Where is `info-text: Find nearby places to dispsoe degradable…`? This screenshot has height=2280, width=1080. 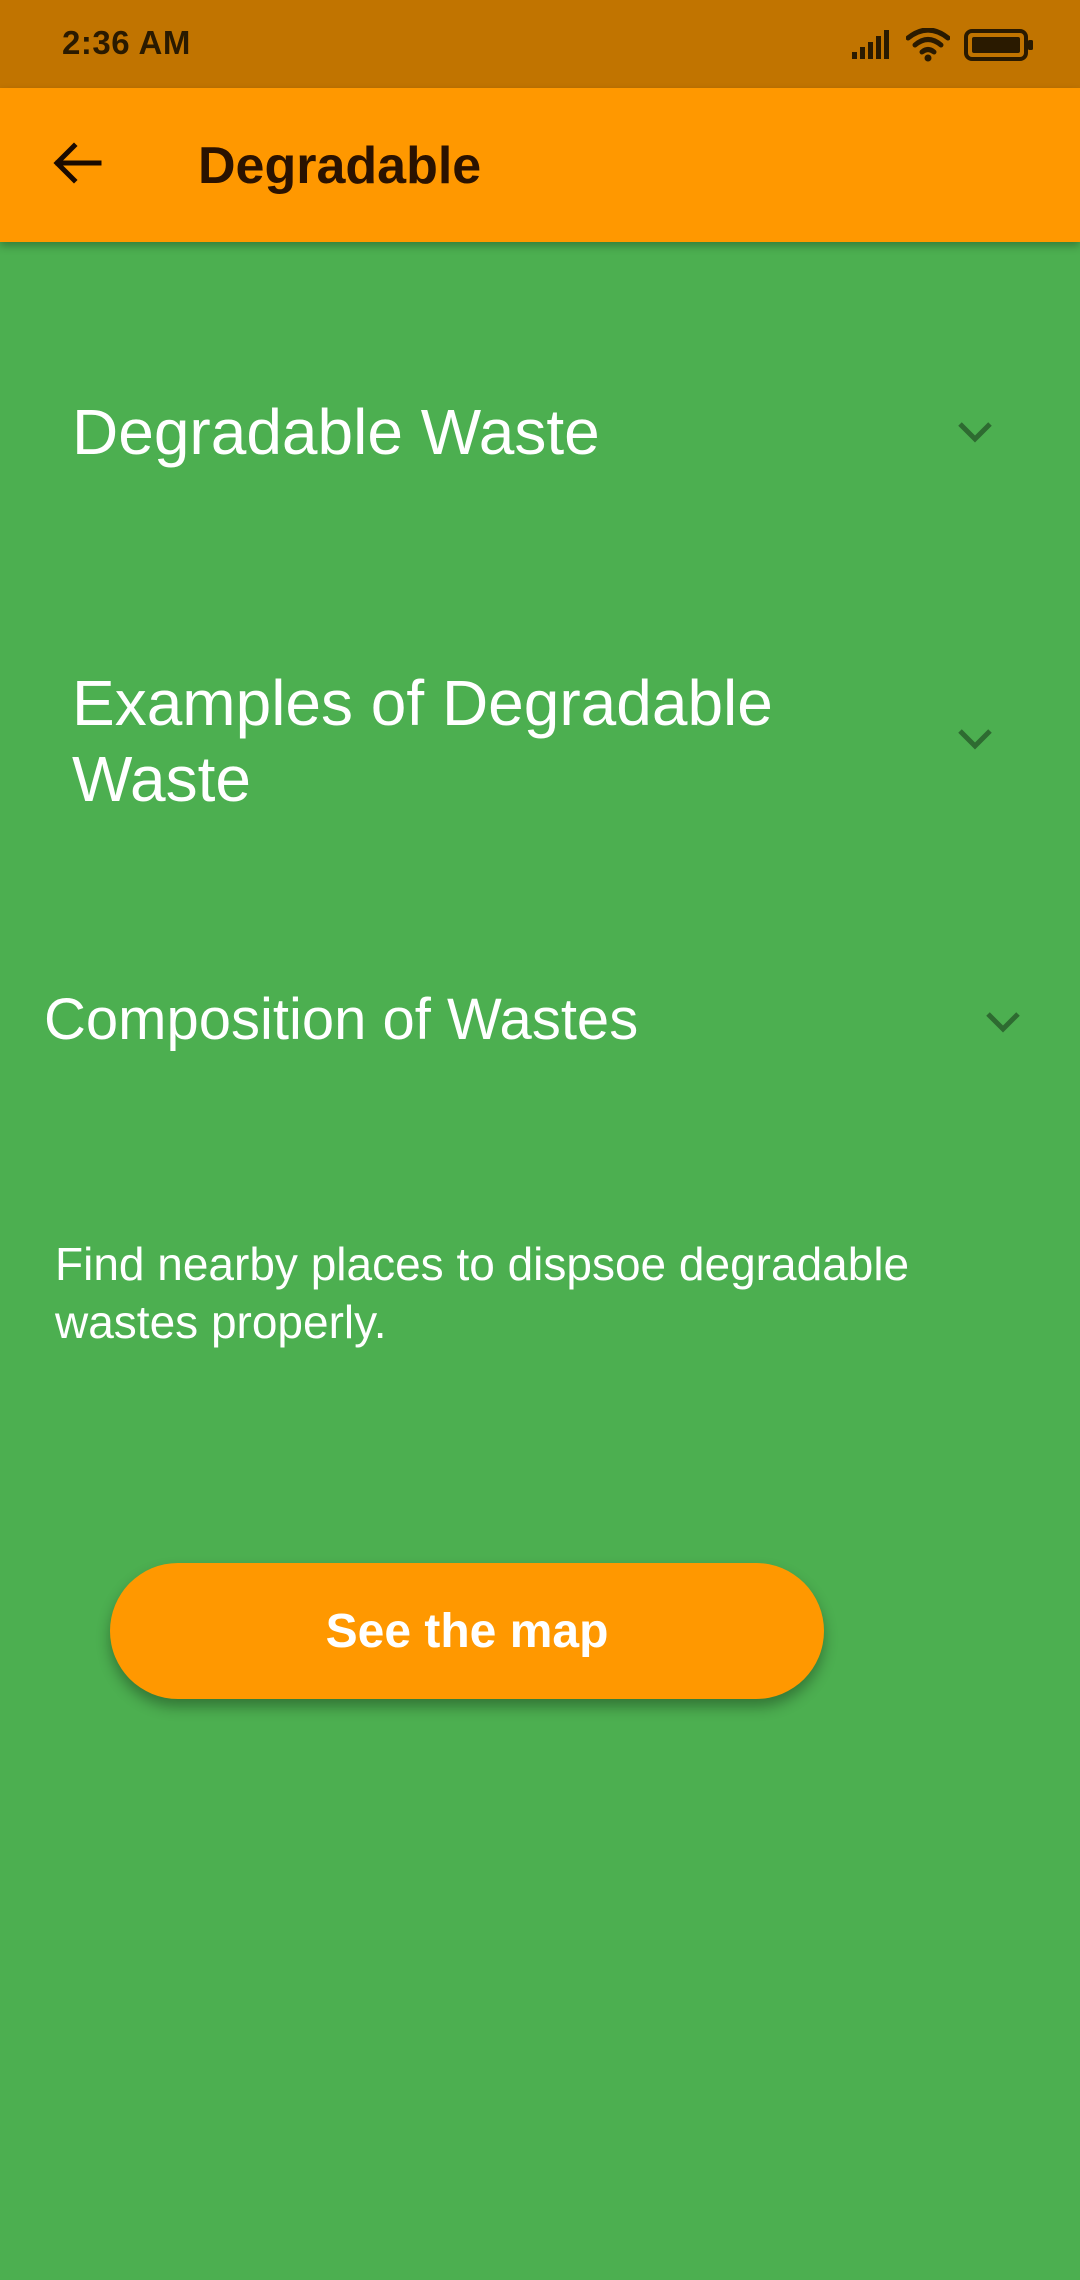
info-text: Find nearby places to dispsoe degradable… is located at coordinates (482, 1293).